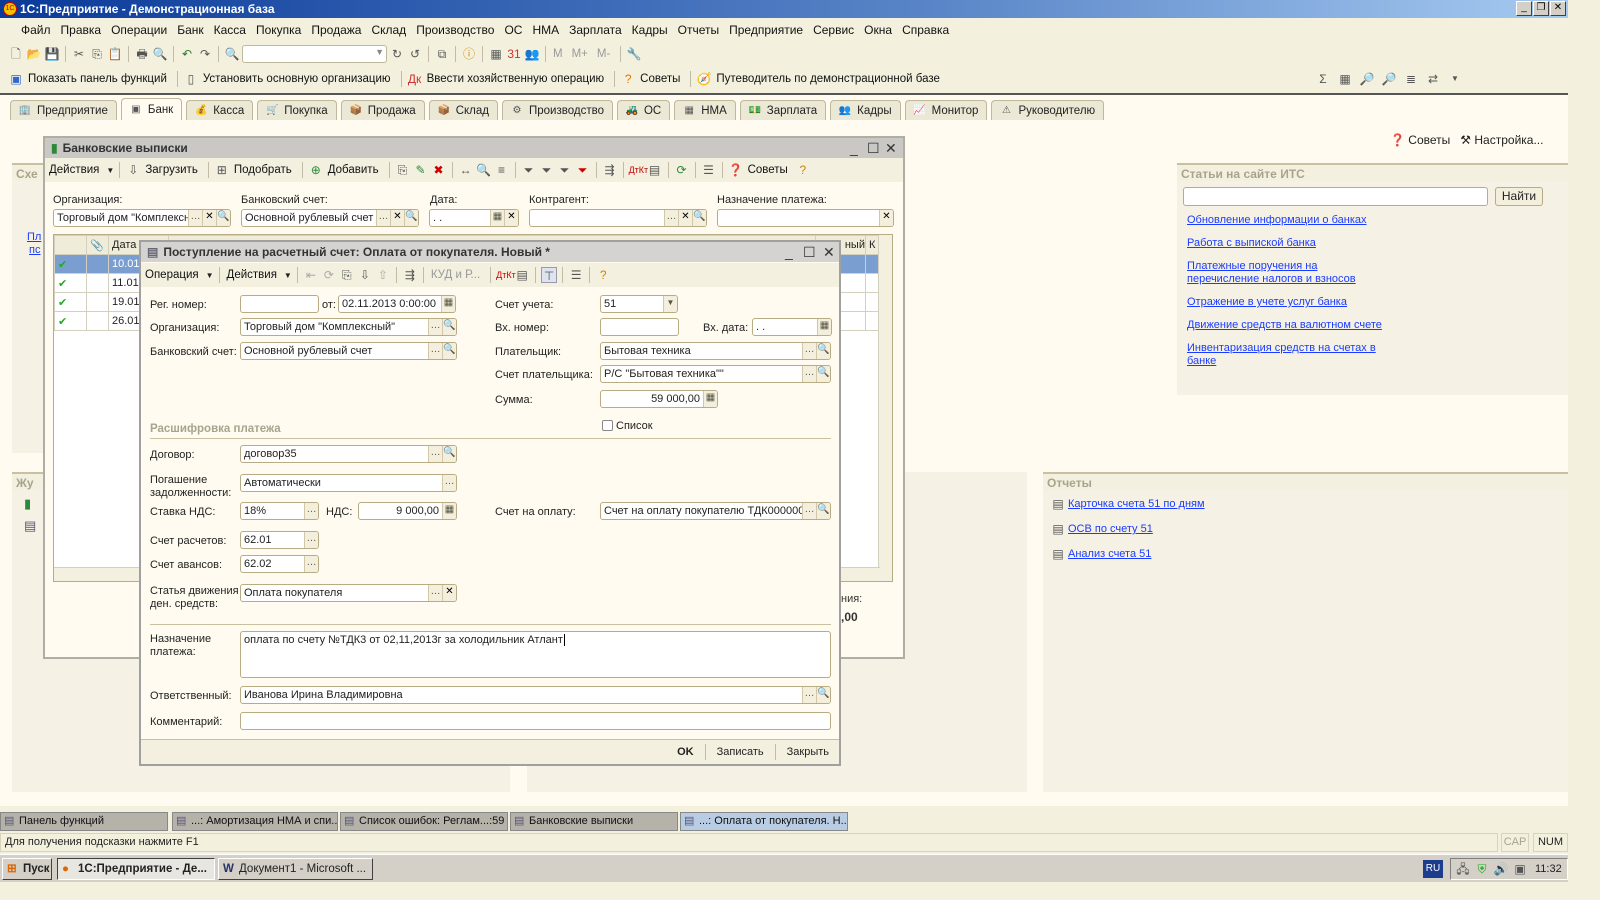  What do you see at coordinates (142, 218) in the screenshot?
I see `org-filter-field: Торговый дом "Комплексный"… ✕ 🔍` at bounding box center [142, 218].